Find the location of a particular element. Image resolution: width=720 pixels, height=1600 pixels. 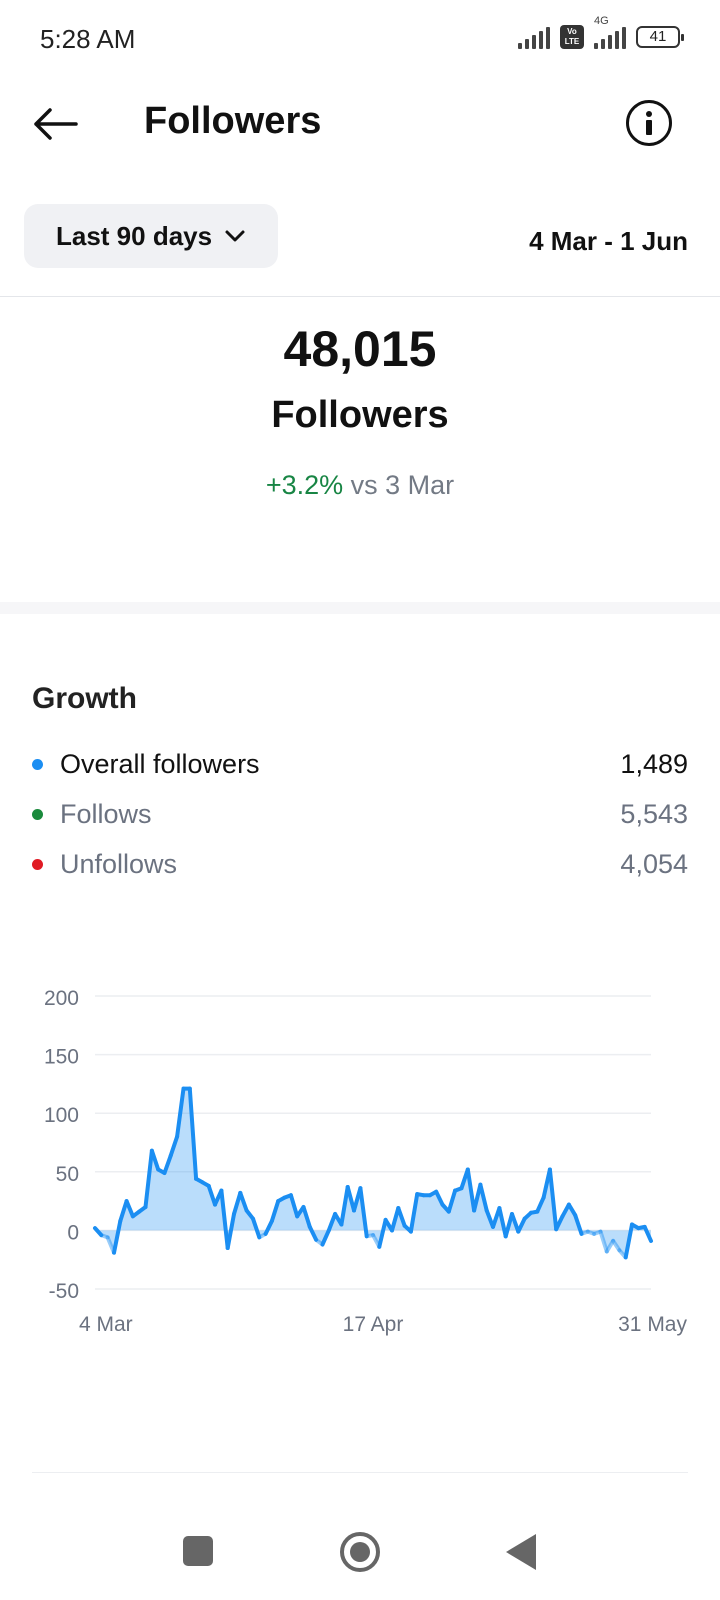

volte-icon: Vo LTE is located at coordinates (572, 37).